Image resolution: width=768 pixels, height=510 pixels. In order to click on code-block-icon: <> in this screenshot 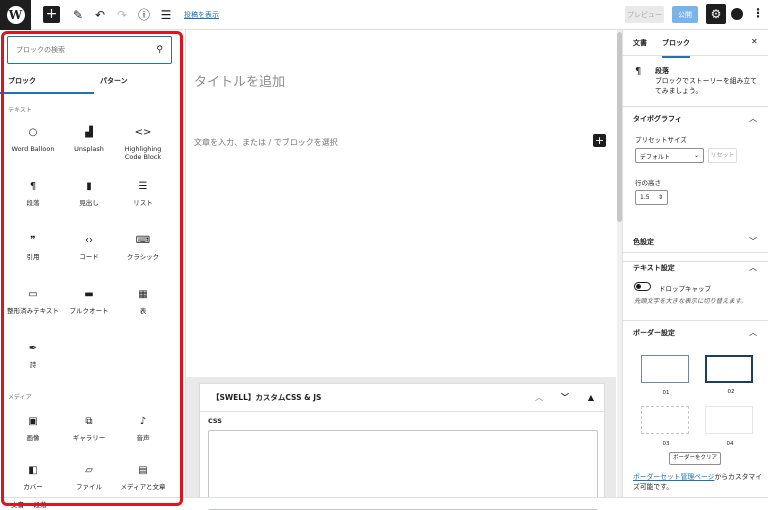, I will do `click(143, 132)`.